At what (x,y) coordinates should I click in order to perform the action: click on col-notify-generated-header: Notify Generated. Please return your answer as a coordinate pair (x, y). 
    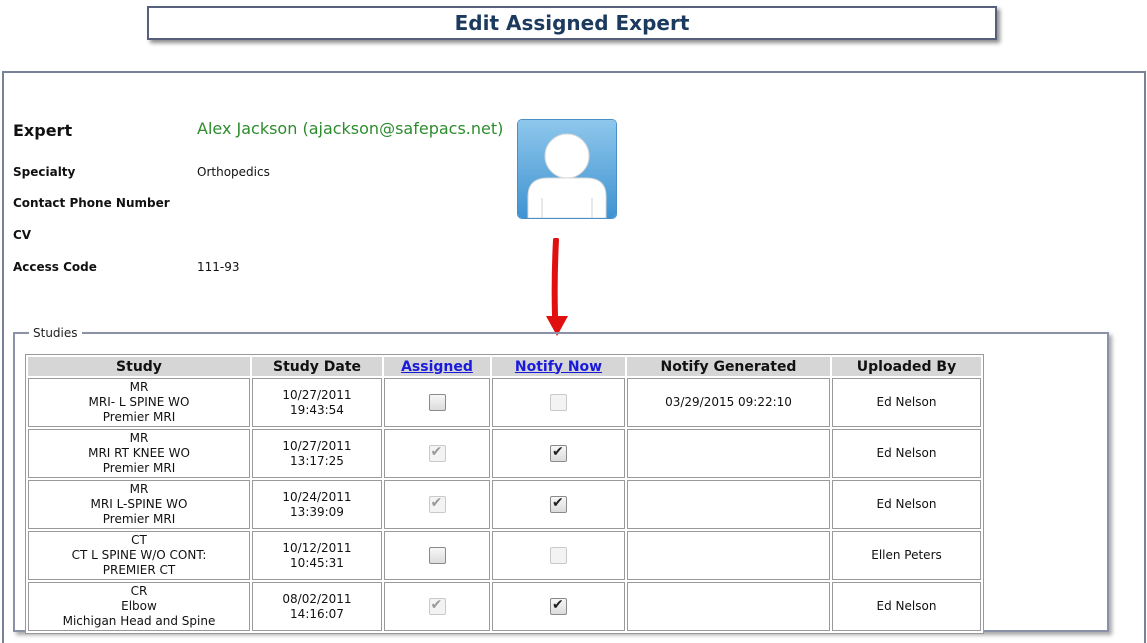
    Looking at the image, I should click on (728, 366).